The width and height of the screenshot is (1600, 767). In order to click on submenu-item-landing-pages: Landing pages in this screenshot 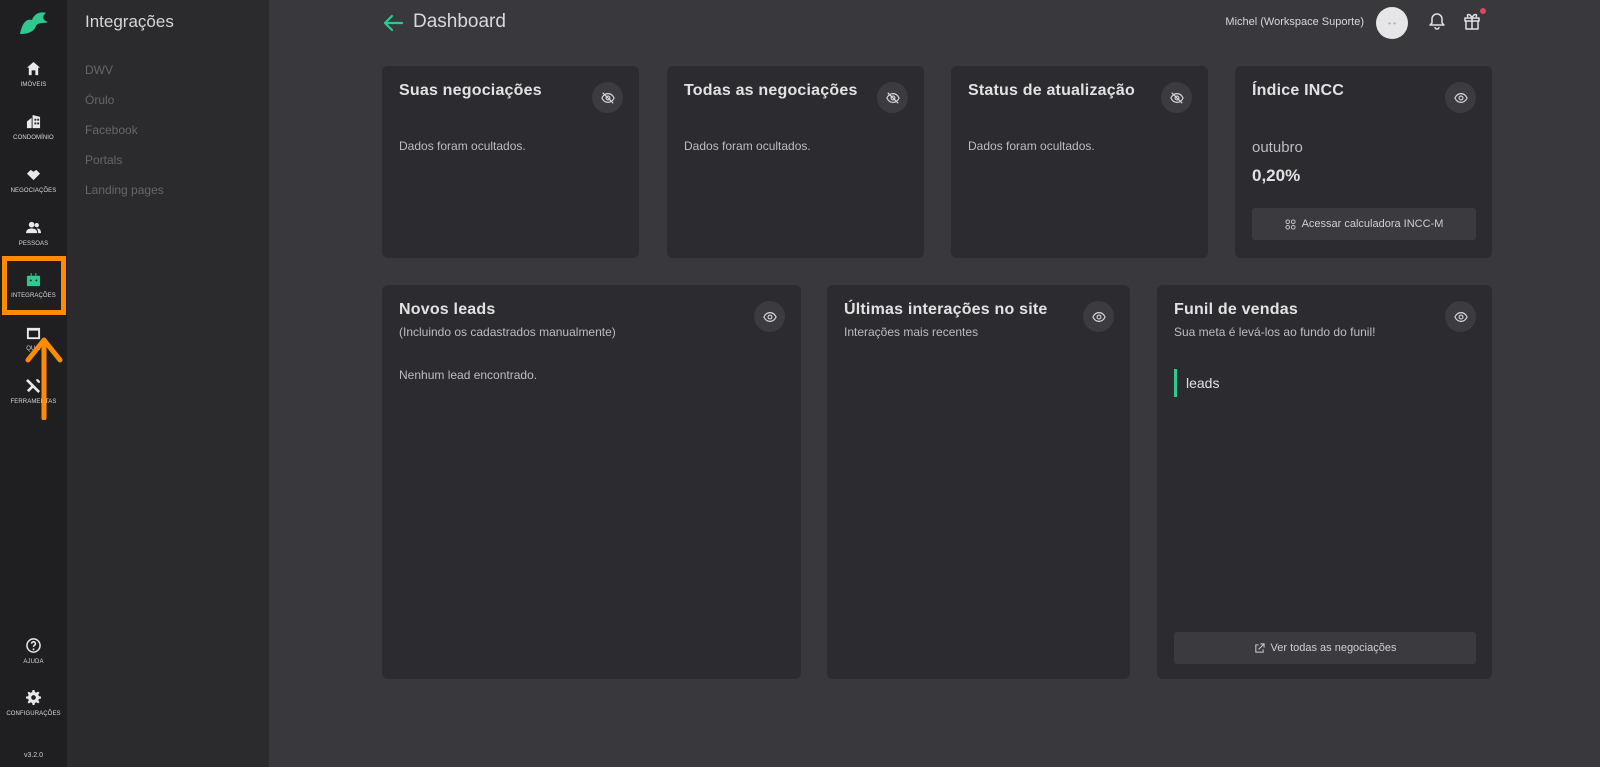, I will do `click(124, 190)`.